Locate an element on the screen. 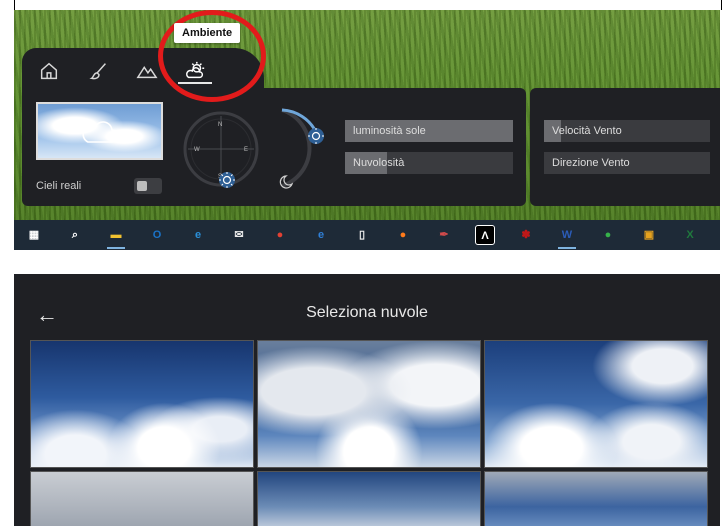  green-app-icon: ● is located at coordinates (608, 235).